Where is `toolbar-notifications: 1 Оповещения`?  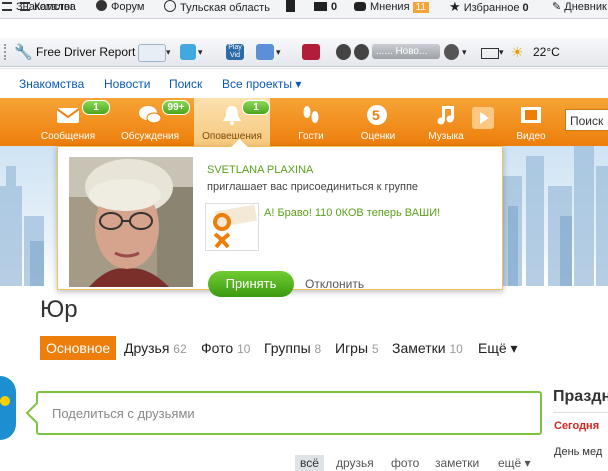 toolbar-notifications: 1 Оповещения is located at coordinates (232, 122).